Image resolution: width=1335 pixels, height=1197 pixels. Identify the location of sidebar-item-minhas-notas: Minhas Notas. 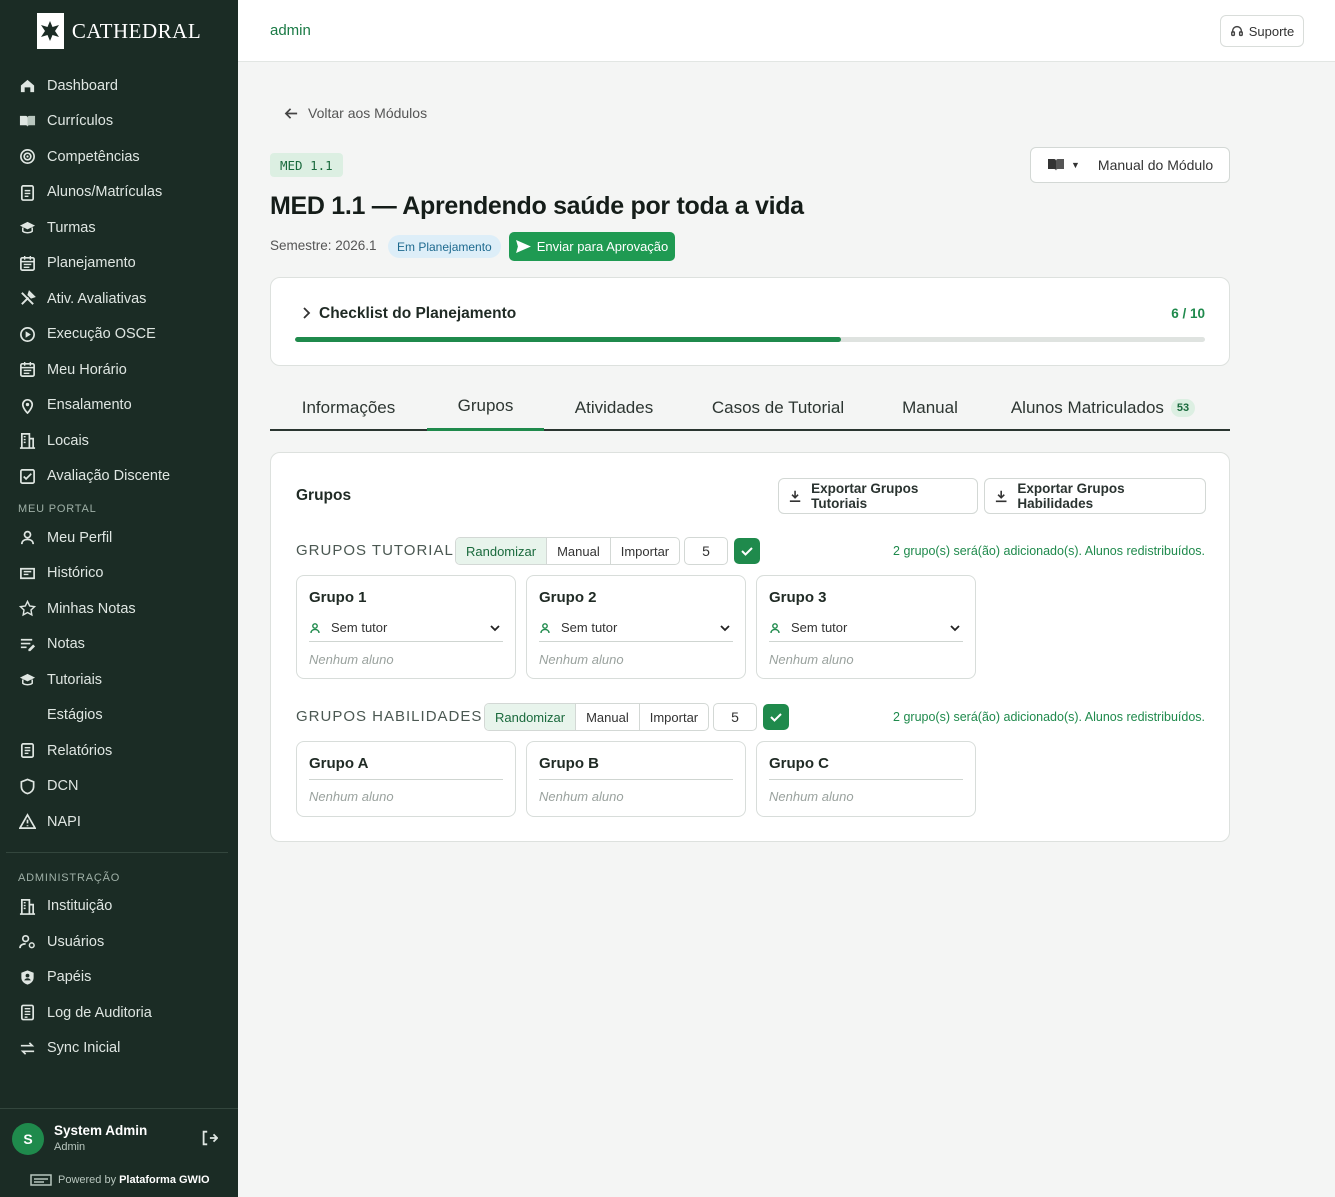
(119, 609).